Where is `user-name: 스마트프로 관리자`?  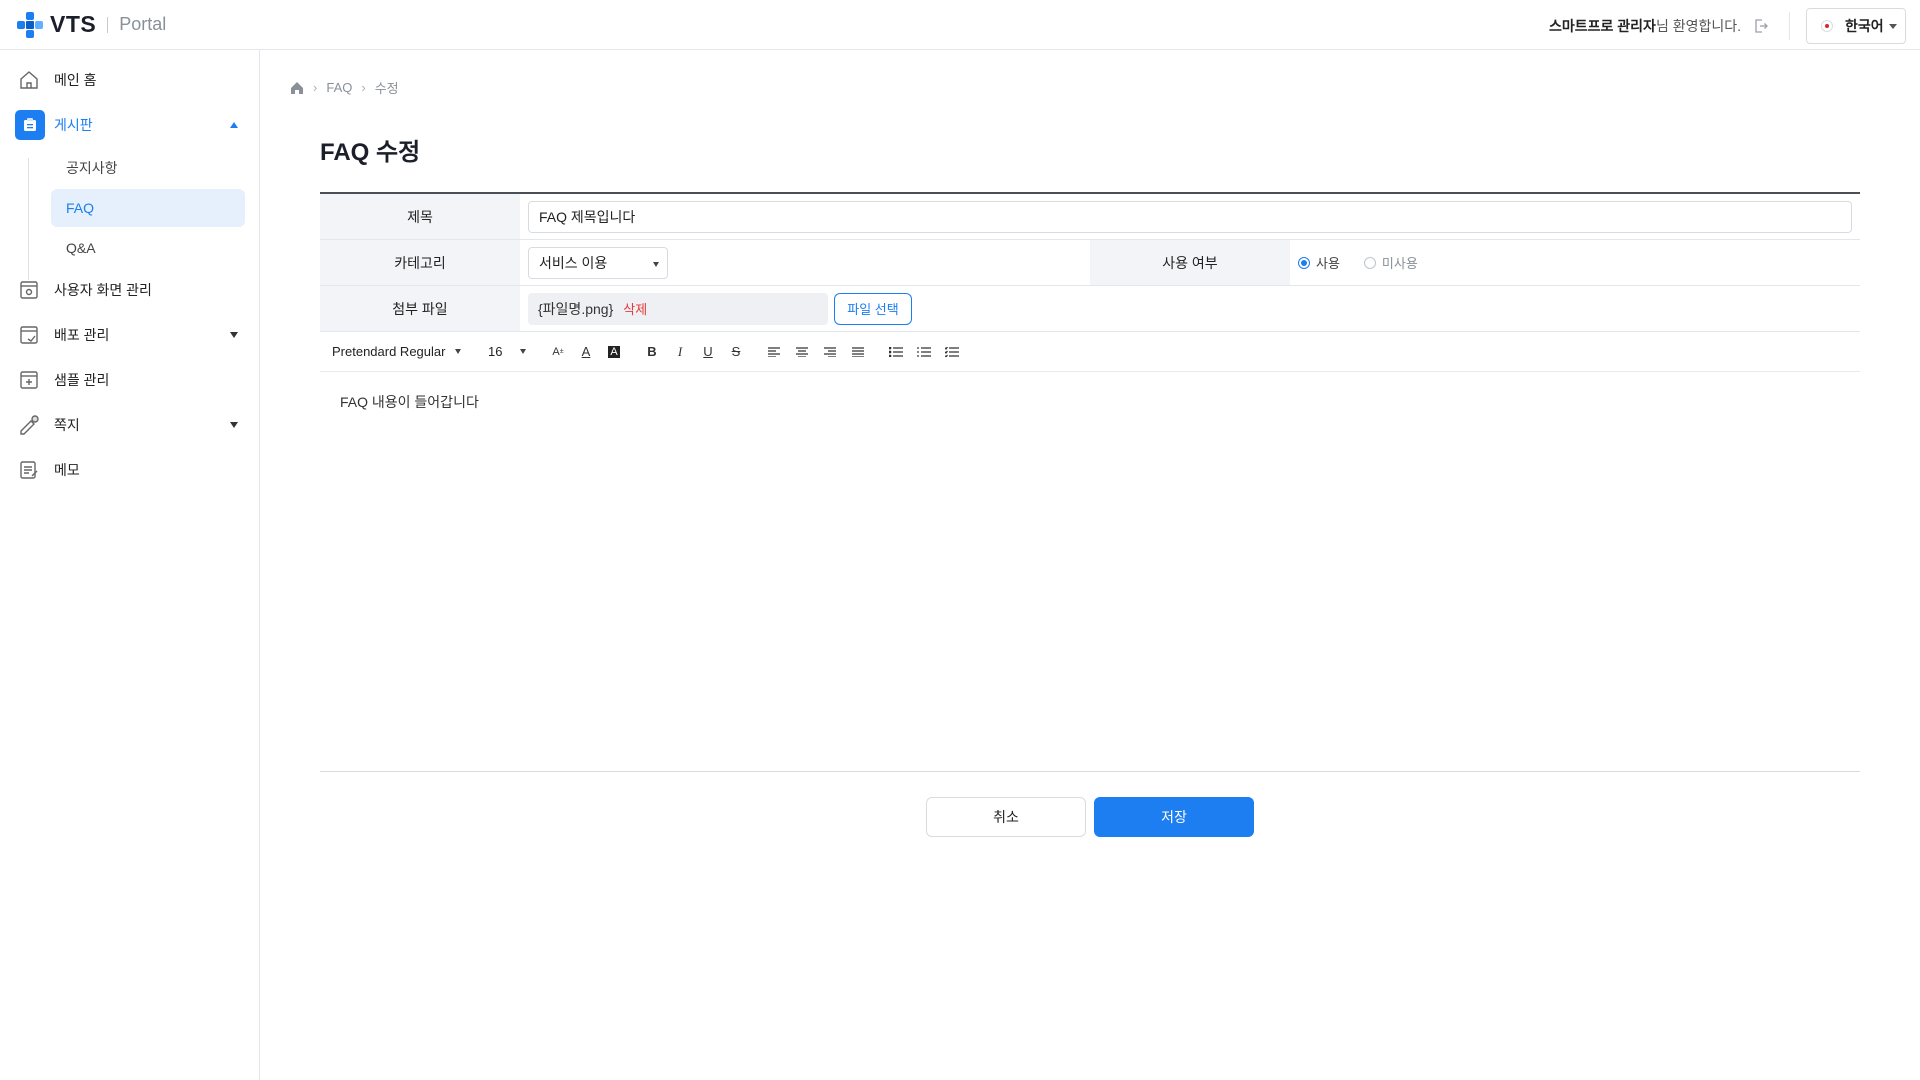 user-name: 스마트프로 관리자 is located at coordinates (1602, 26).